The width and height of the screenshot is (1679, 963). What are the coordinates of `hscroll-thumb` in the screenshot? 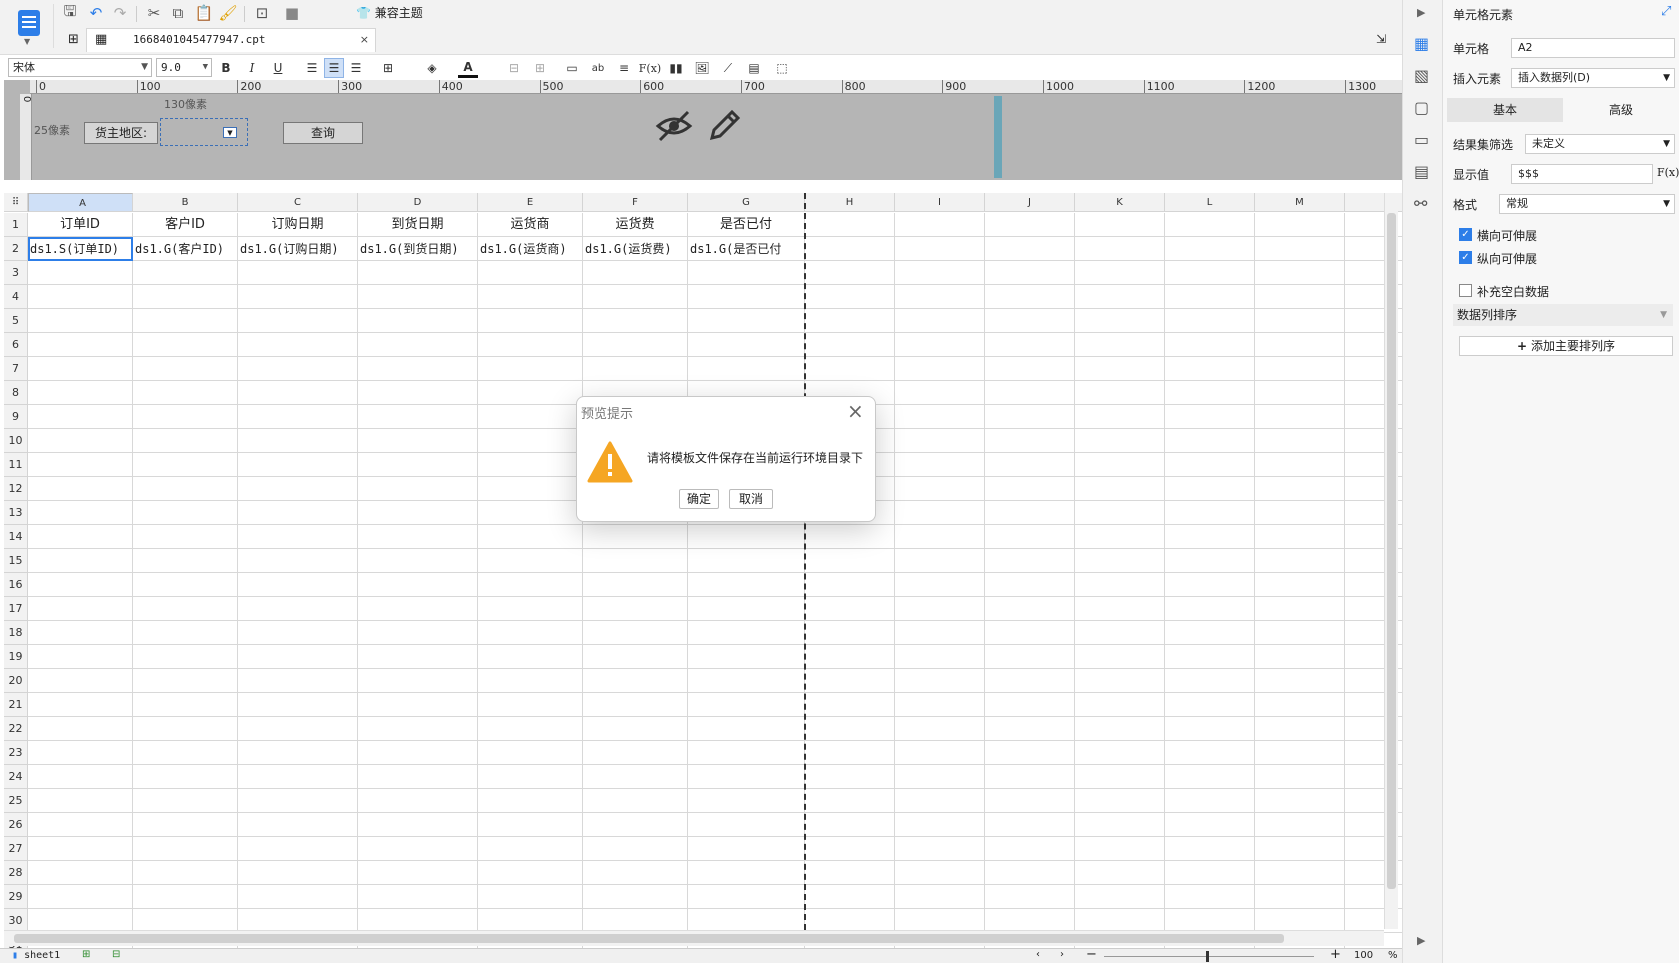 It's located at (649, 938).